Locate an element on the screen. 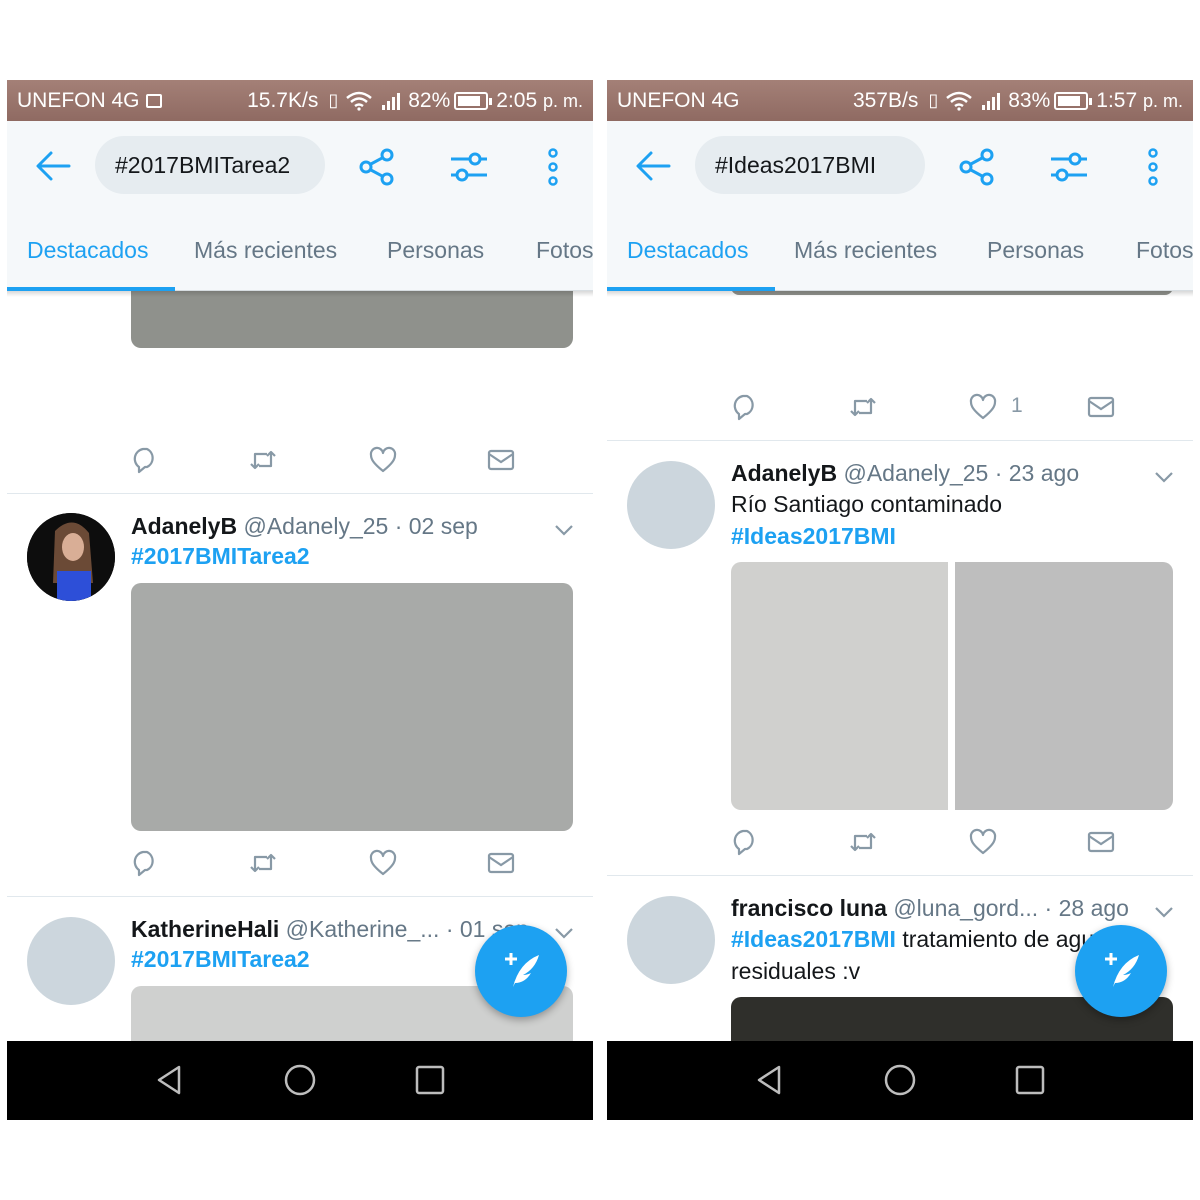 This screenshot has width=1200, height=1200. clock: 2:05 p. m. is located at coordinates (539, 100).